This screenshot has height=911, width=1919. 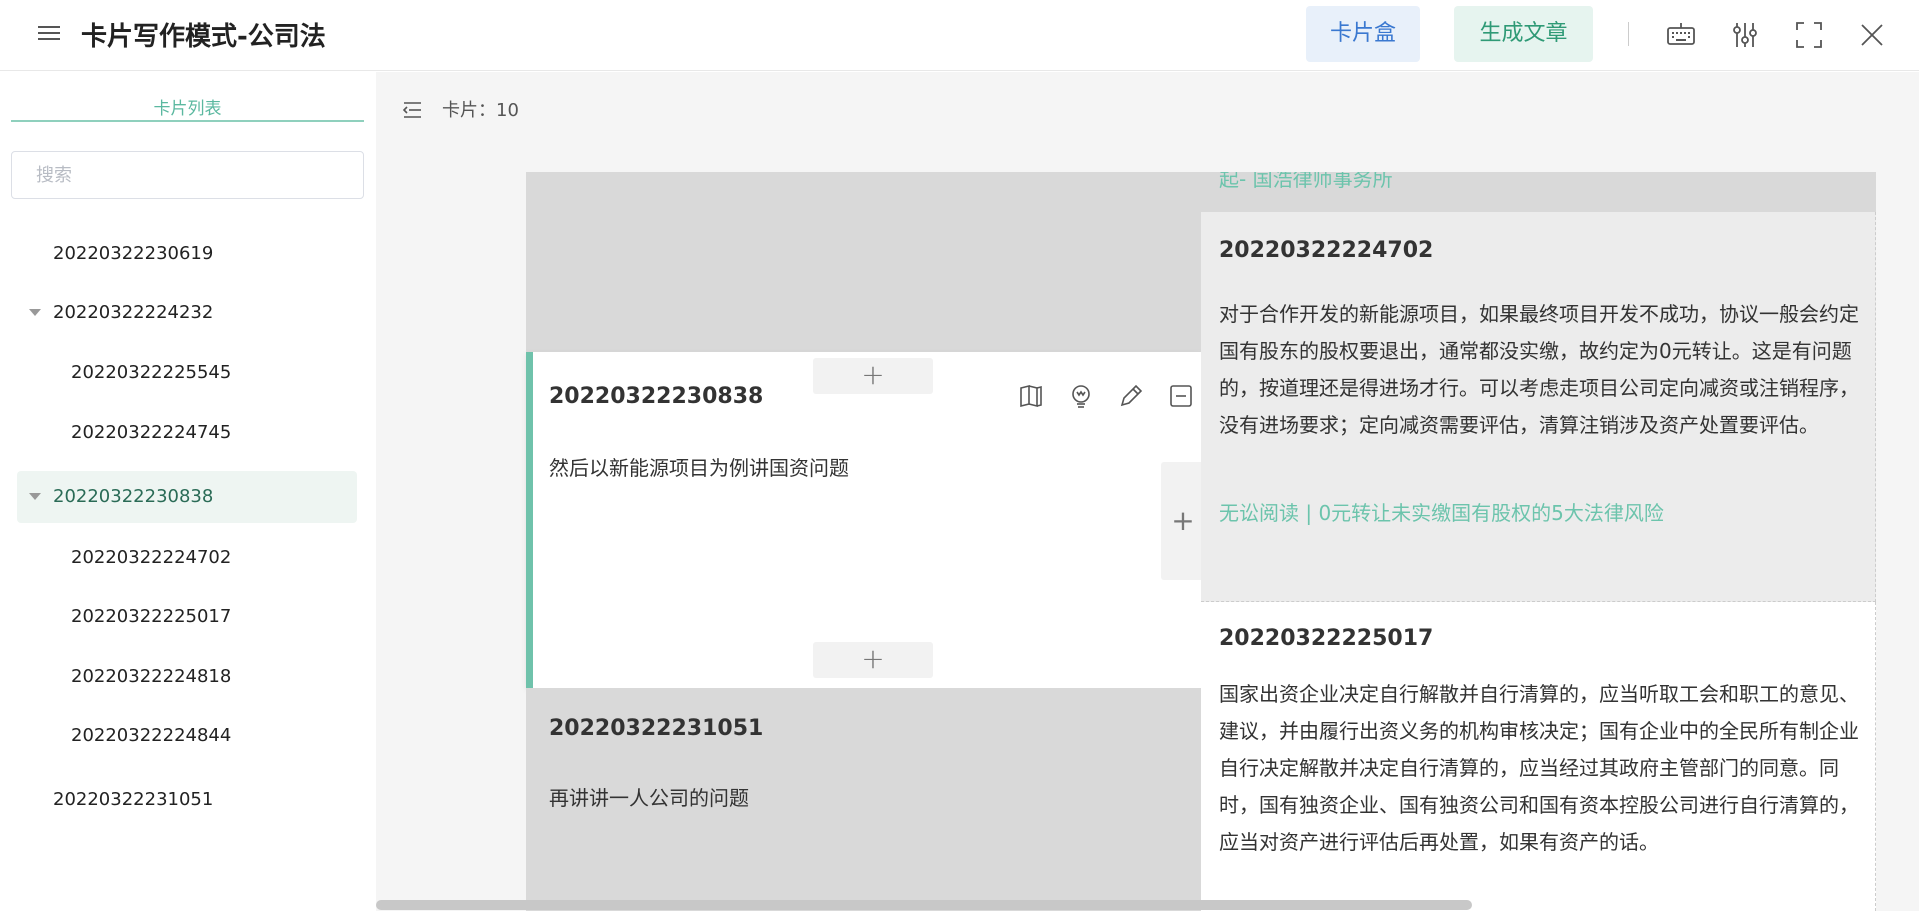 I want to click on sidebar-item-label: 20220322230619, so click(x=133, y=253).